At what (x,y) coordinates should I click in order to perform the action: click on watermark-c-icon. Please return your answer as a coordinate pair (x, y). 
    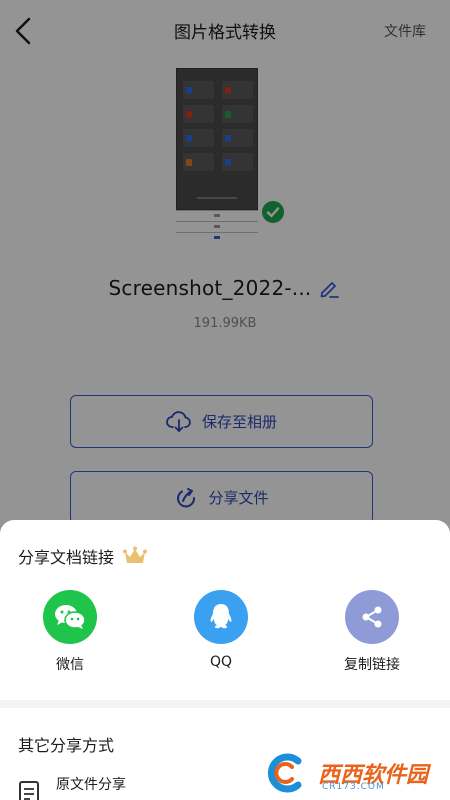
    Looking at the image, I should click on (284, 773).